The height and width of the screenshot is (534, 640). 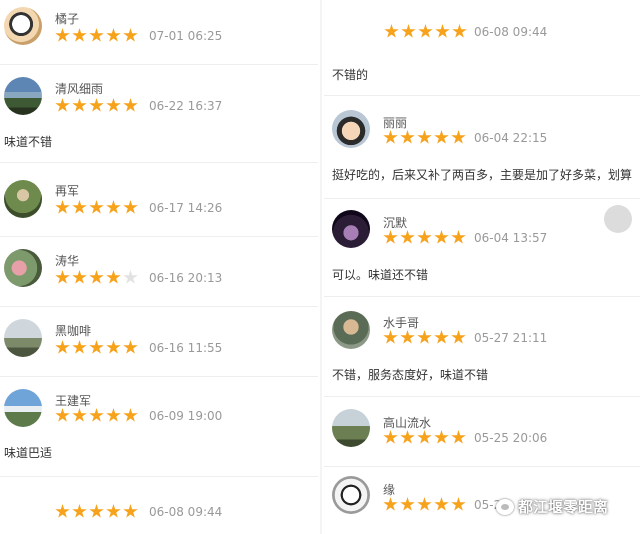 What do you see at coordinates (186, 208) in the screenshot?
I see `review-time: 06-17 14:26` at bounding box center [186, 208].